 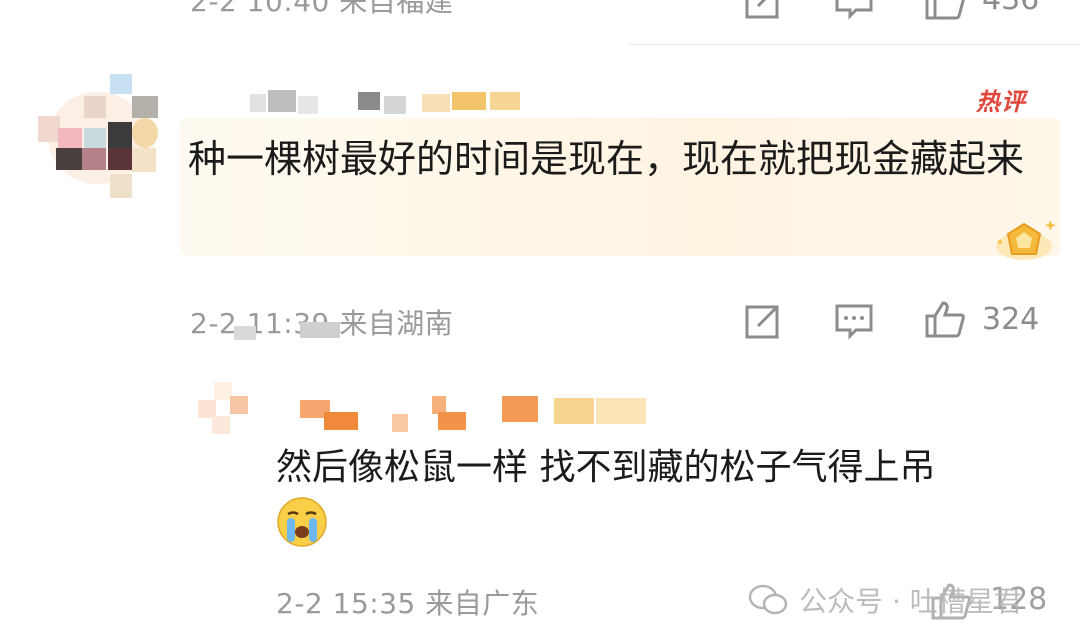 I want to click on comment-text: 种一棵树最好的时间是现在，现在就把现金藏起来, so click(x=606, y=159).